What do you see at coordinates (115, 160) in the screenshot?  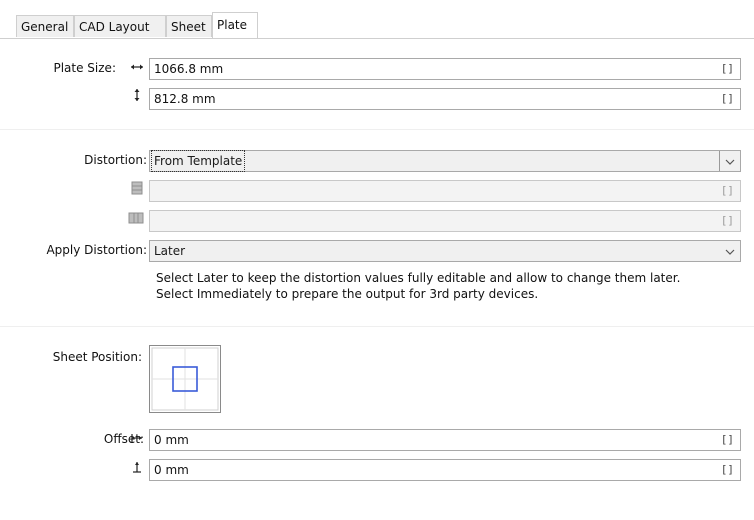 I see `distortion-label: Distortion:` at bounding box center [115, 160].